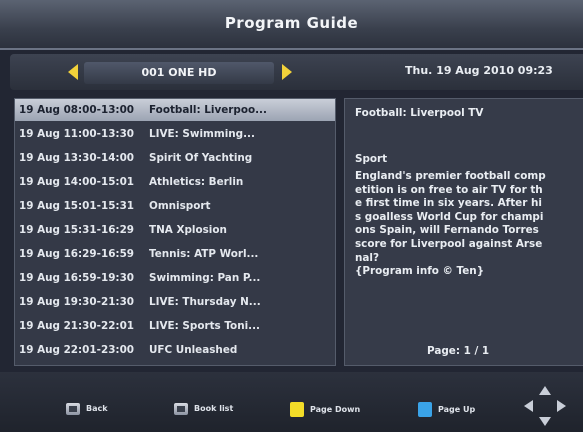 This screenshot has width=583, height=432. What do you see at coordinates (458, 351) in the screenshot?
I see `page-indicator: Page: 1 / 1` at bounding box center [458, 351].